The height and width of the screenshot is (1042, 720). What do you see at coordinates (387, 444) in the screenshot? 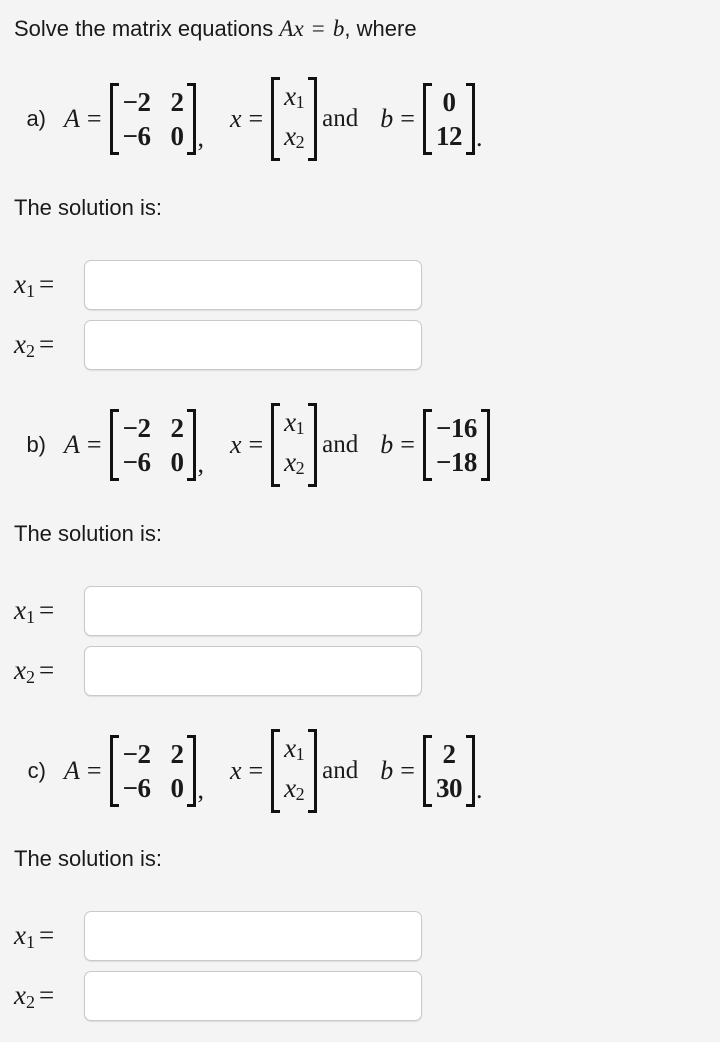
I see `vector-symbol-b-b: b` at bounding box center [387, 444].